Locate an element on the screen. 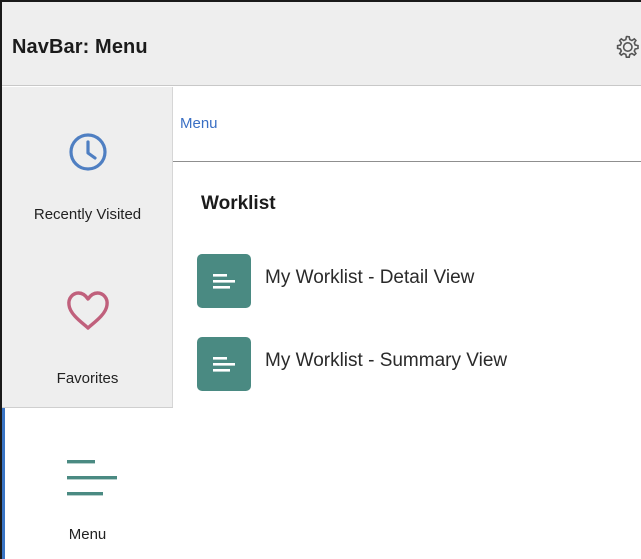 This screenshot has width=641, height=559. sidebar-item-recently-visited: Recently Visited is located at coordinates (87, 167).